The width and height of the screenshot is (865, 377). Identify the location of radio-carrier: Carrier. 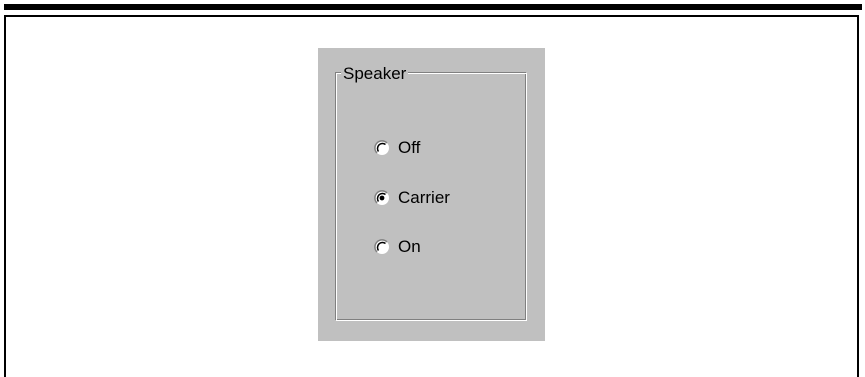
(412, 198).